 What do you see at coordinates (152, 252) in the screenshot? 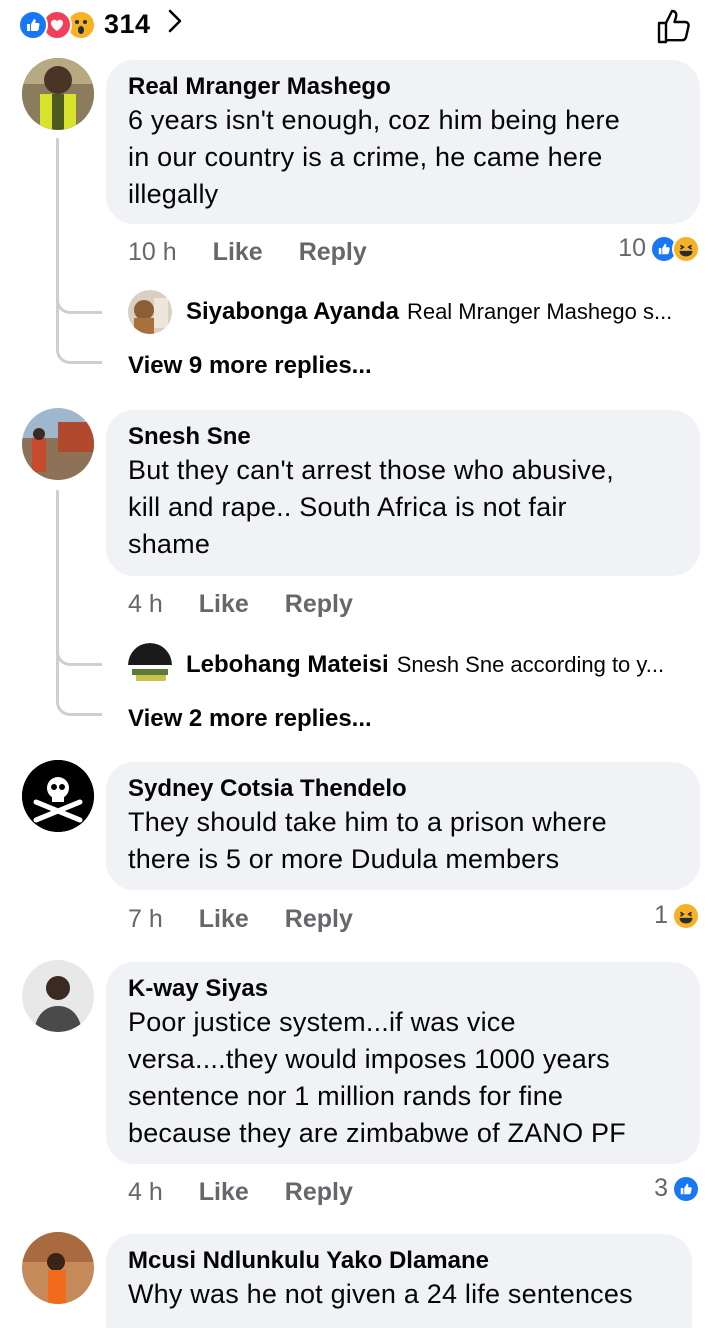
I see `comment-time: 10 h` at bounding box center [152, 252].